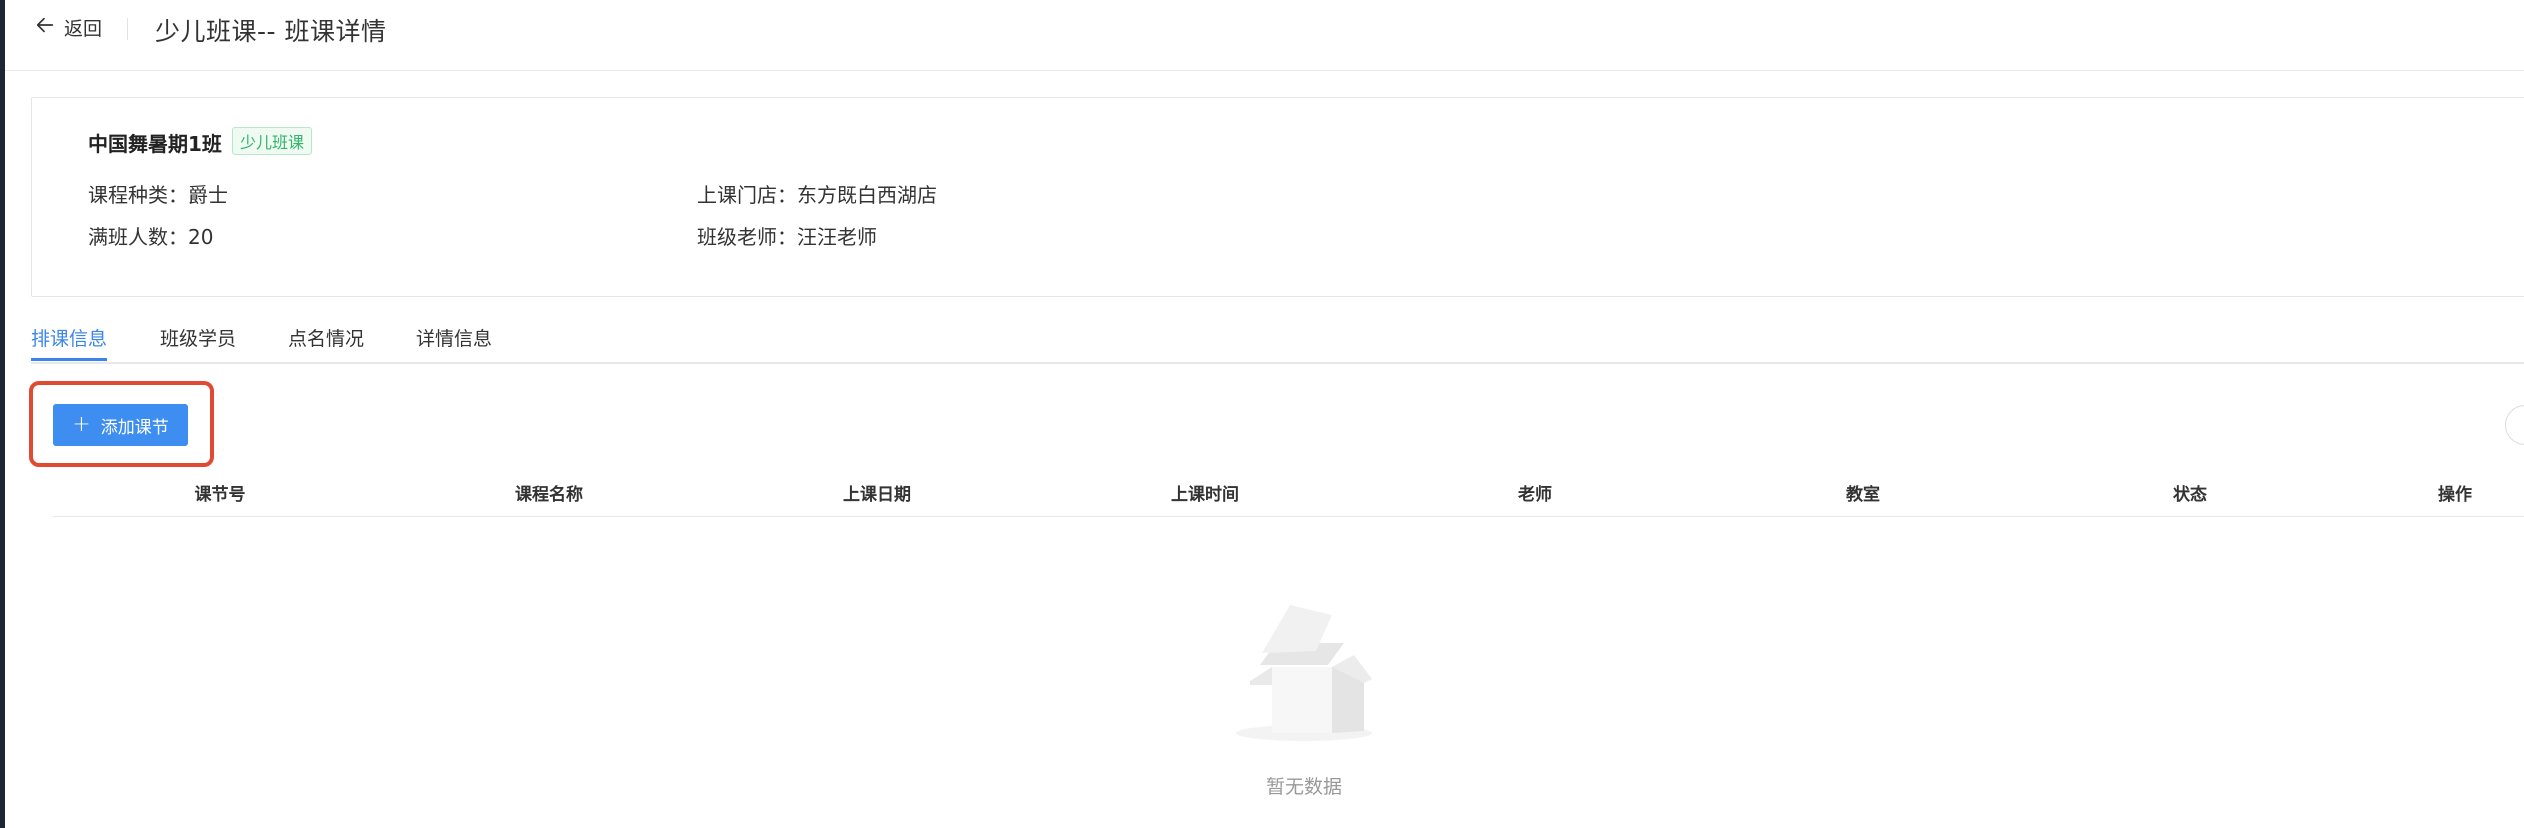 The height and width of the screenshot is (828, 2524). Describe the element at coordinates (837, 237) in the screenshot. I see `teacher-value: 汪汪老师` at that location.